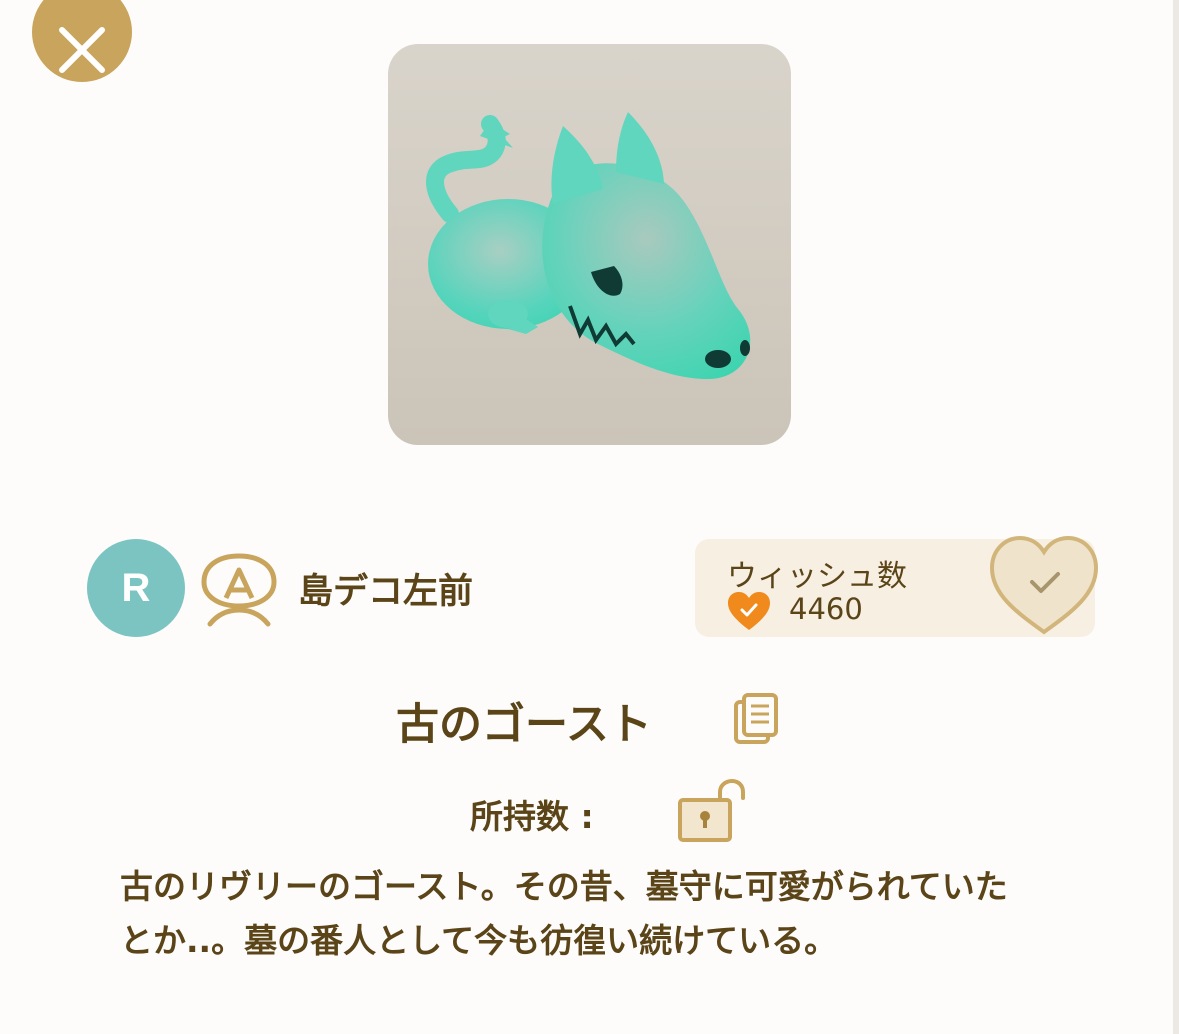  I want to click on item-title: 古のゴースト, so click(524, 725).